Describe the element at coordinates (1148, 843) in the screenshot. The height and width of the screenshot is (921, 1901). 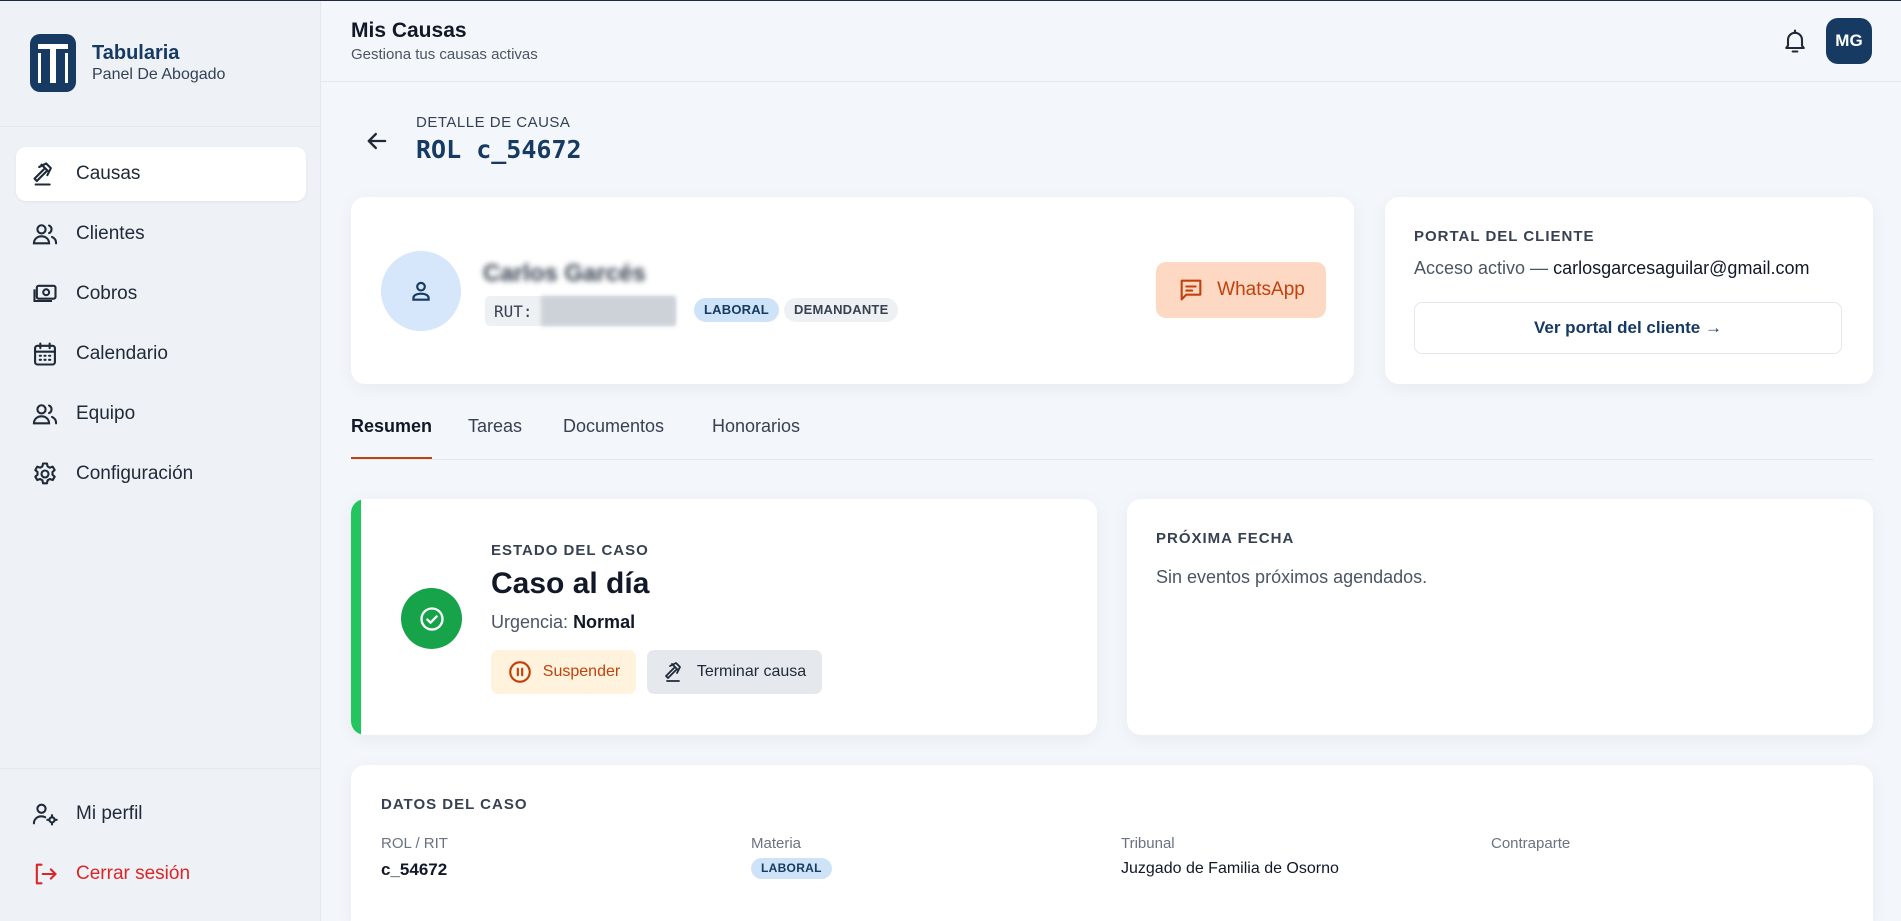
I see `field-label: Tribunal` at that location.